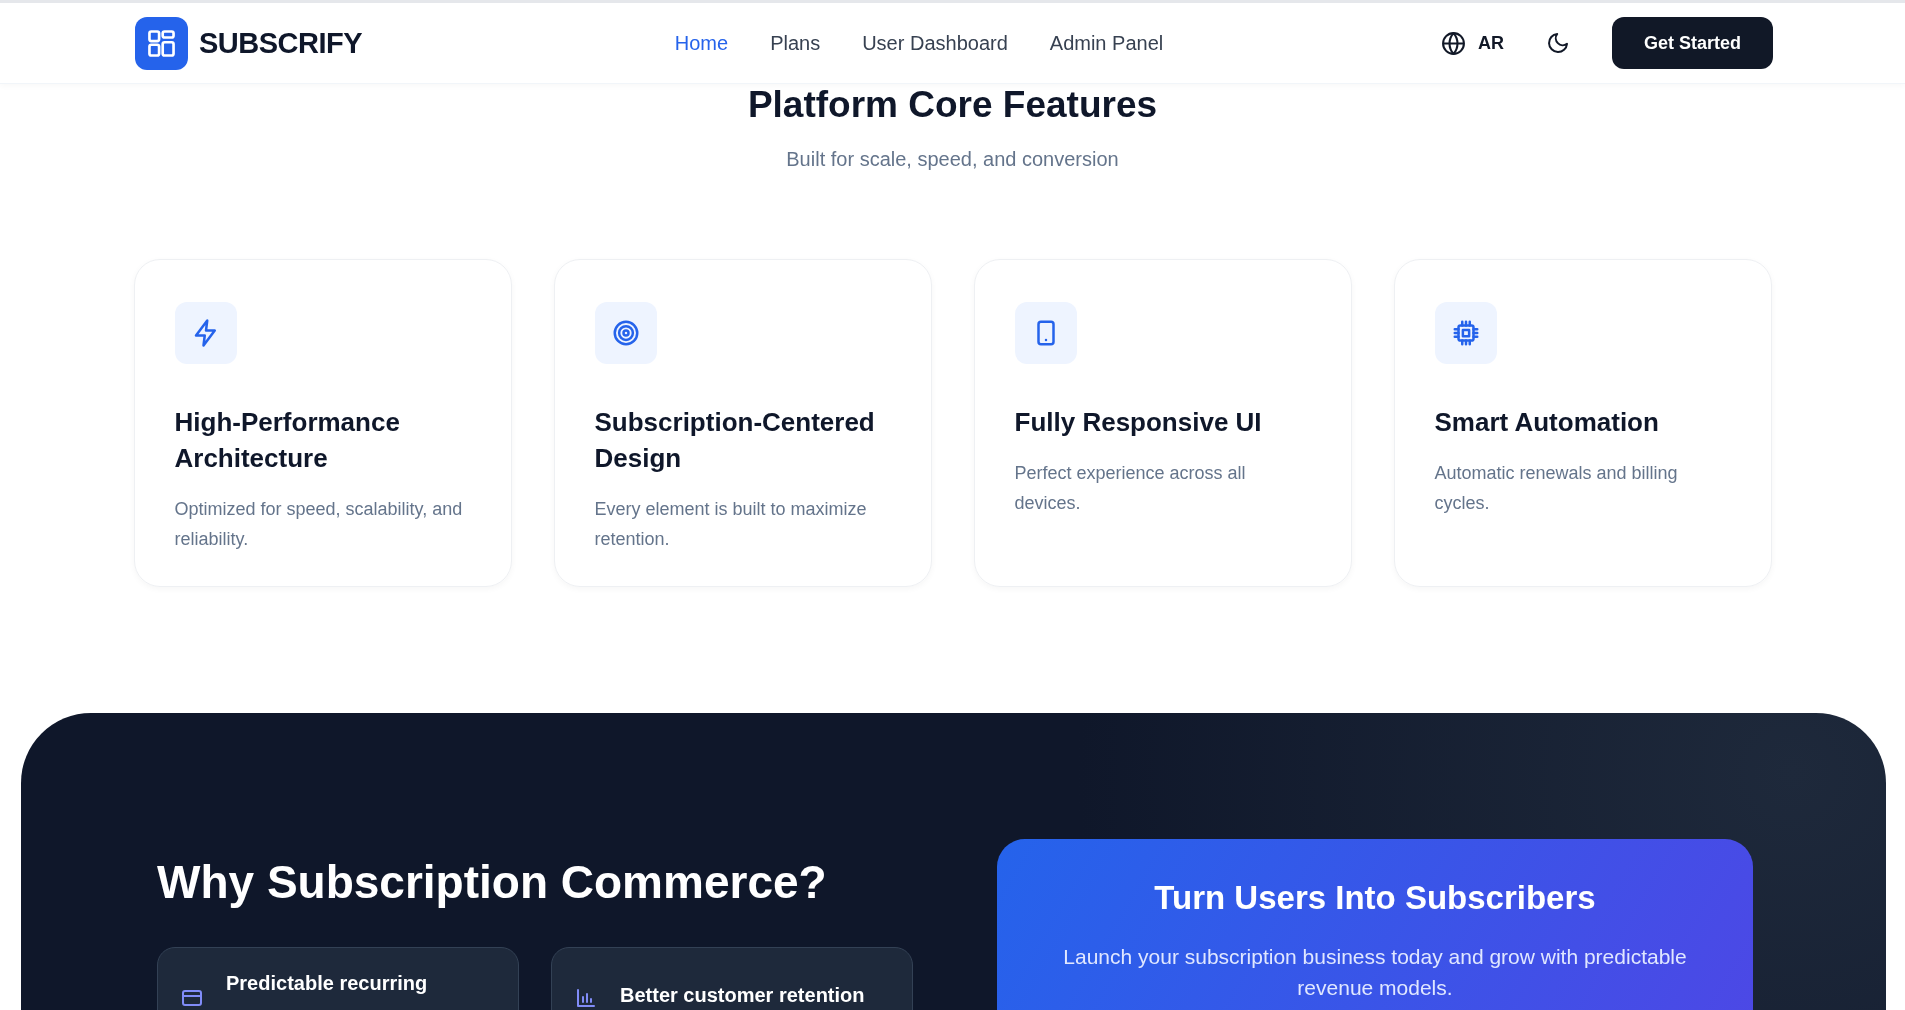 Image resolution: width=1905 pixels, height=1010 pixels. What do you see at coordinates (1547, 422) in the screenshot?
I see `card-title: Smart Automation` at bounding box center [1547, 422].